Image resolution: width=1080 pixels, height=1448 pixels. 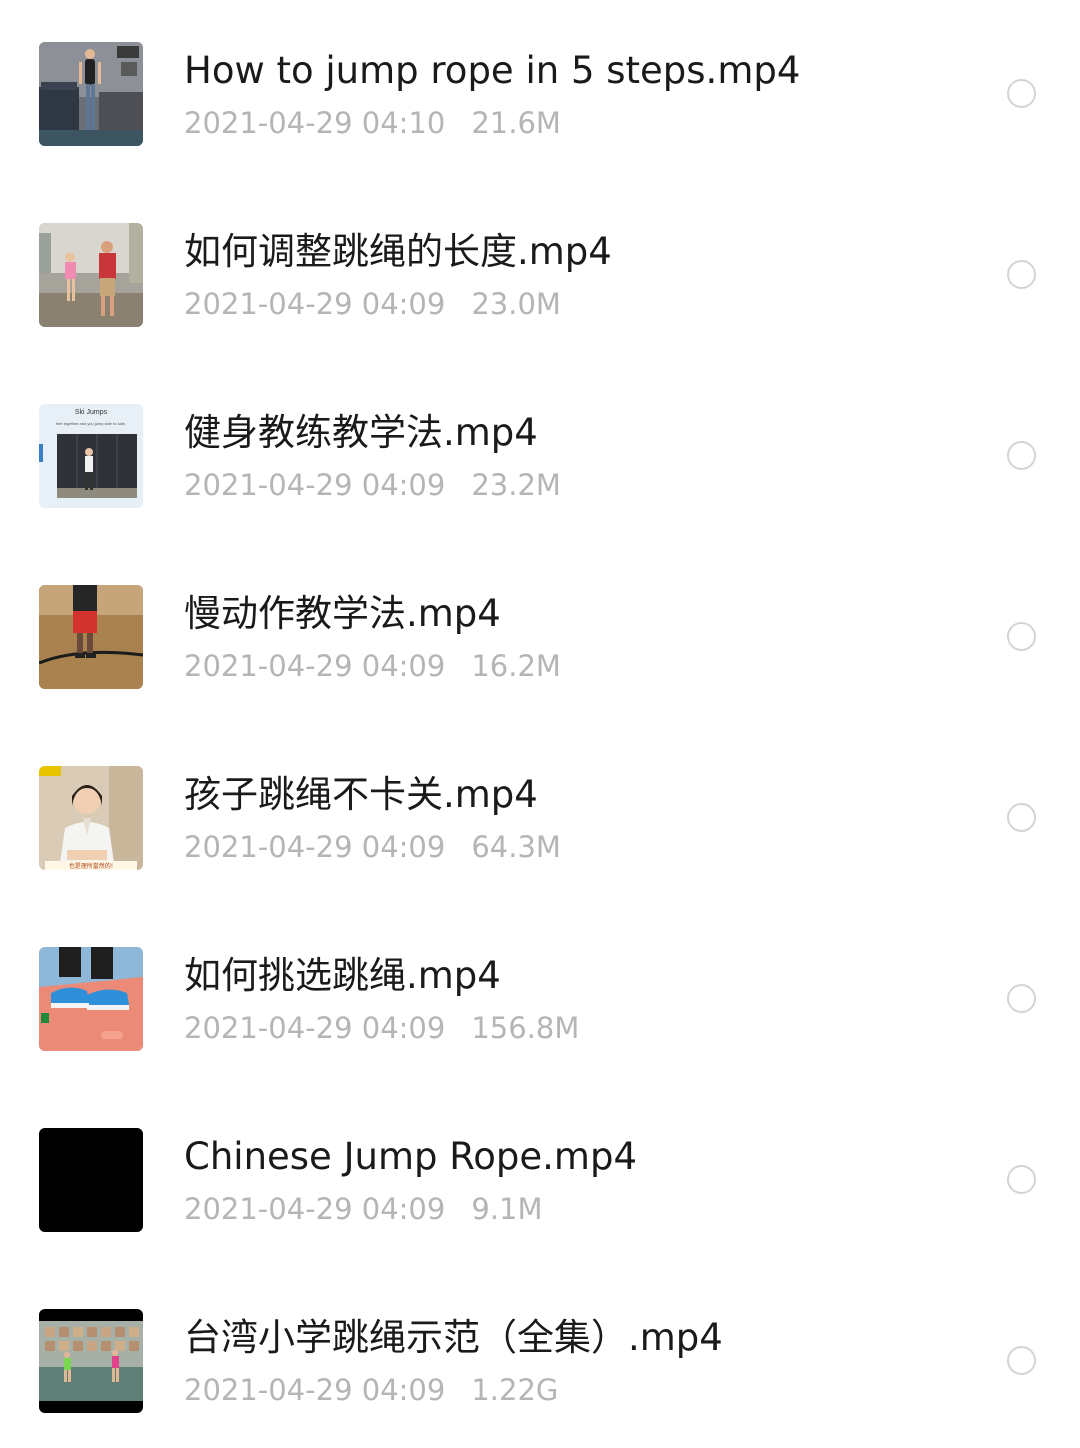 What do you see at coordinates (361, 432) in the screenshot?
I see `file-name: 健身教练教学法.mp4` at bounding box center [361, 432].